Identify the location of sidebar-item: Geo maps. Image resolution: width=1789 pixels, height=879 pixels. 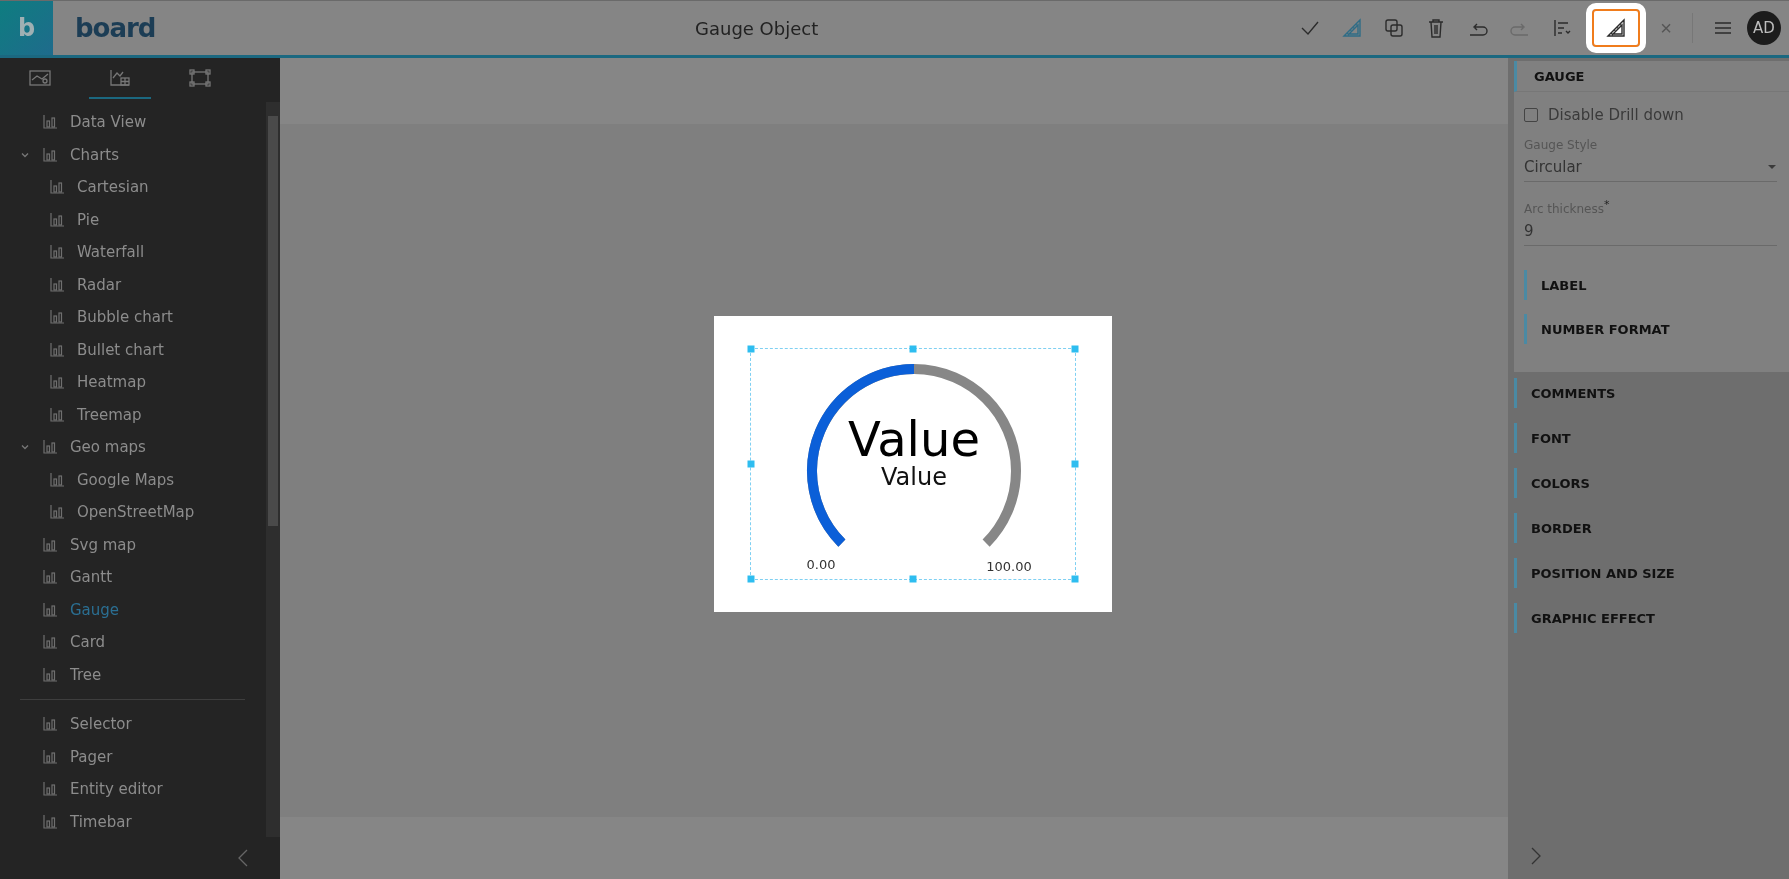
(132, 447).